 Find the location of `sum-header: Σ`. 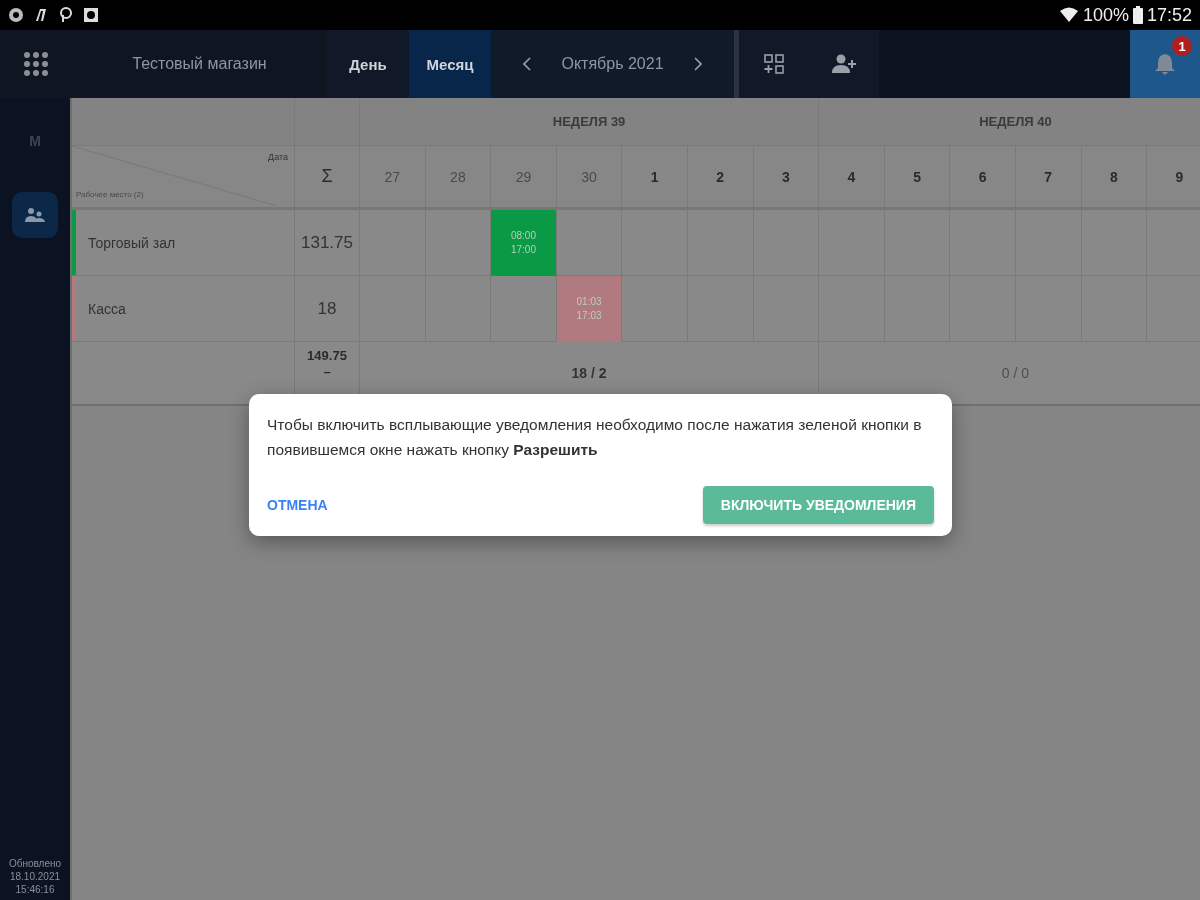

sum-header: Σ is located at coordinates (327, 178).